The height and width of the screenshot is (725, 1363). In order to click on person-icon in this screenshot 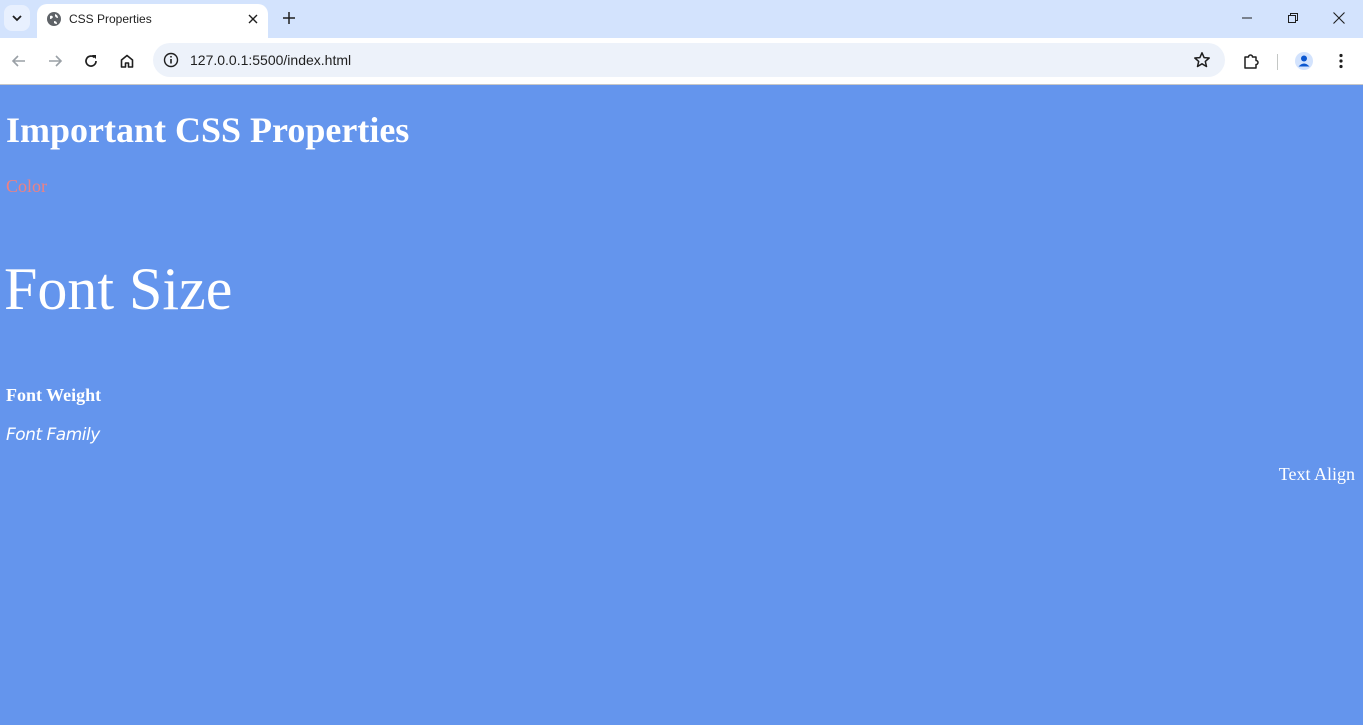, I will do `click(1304, 61)`.